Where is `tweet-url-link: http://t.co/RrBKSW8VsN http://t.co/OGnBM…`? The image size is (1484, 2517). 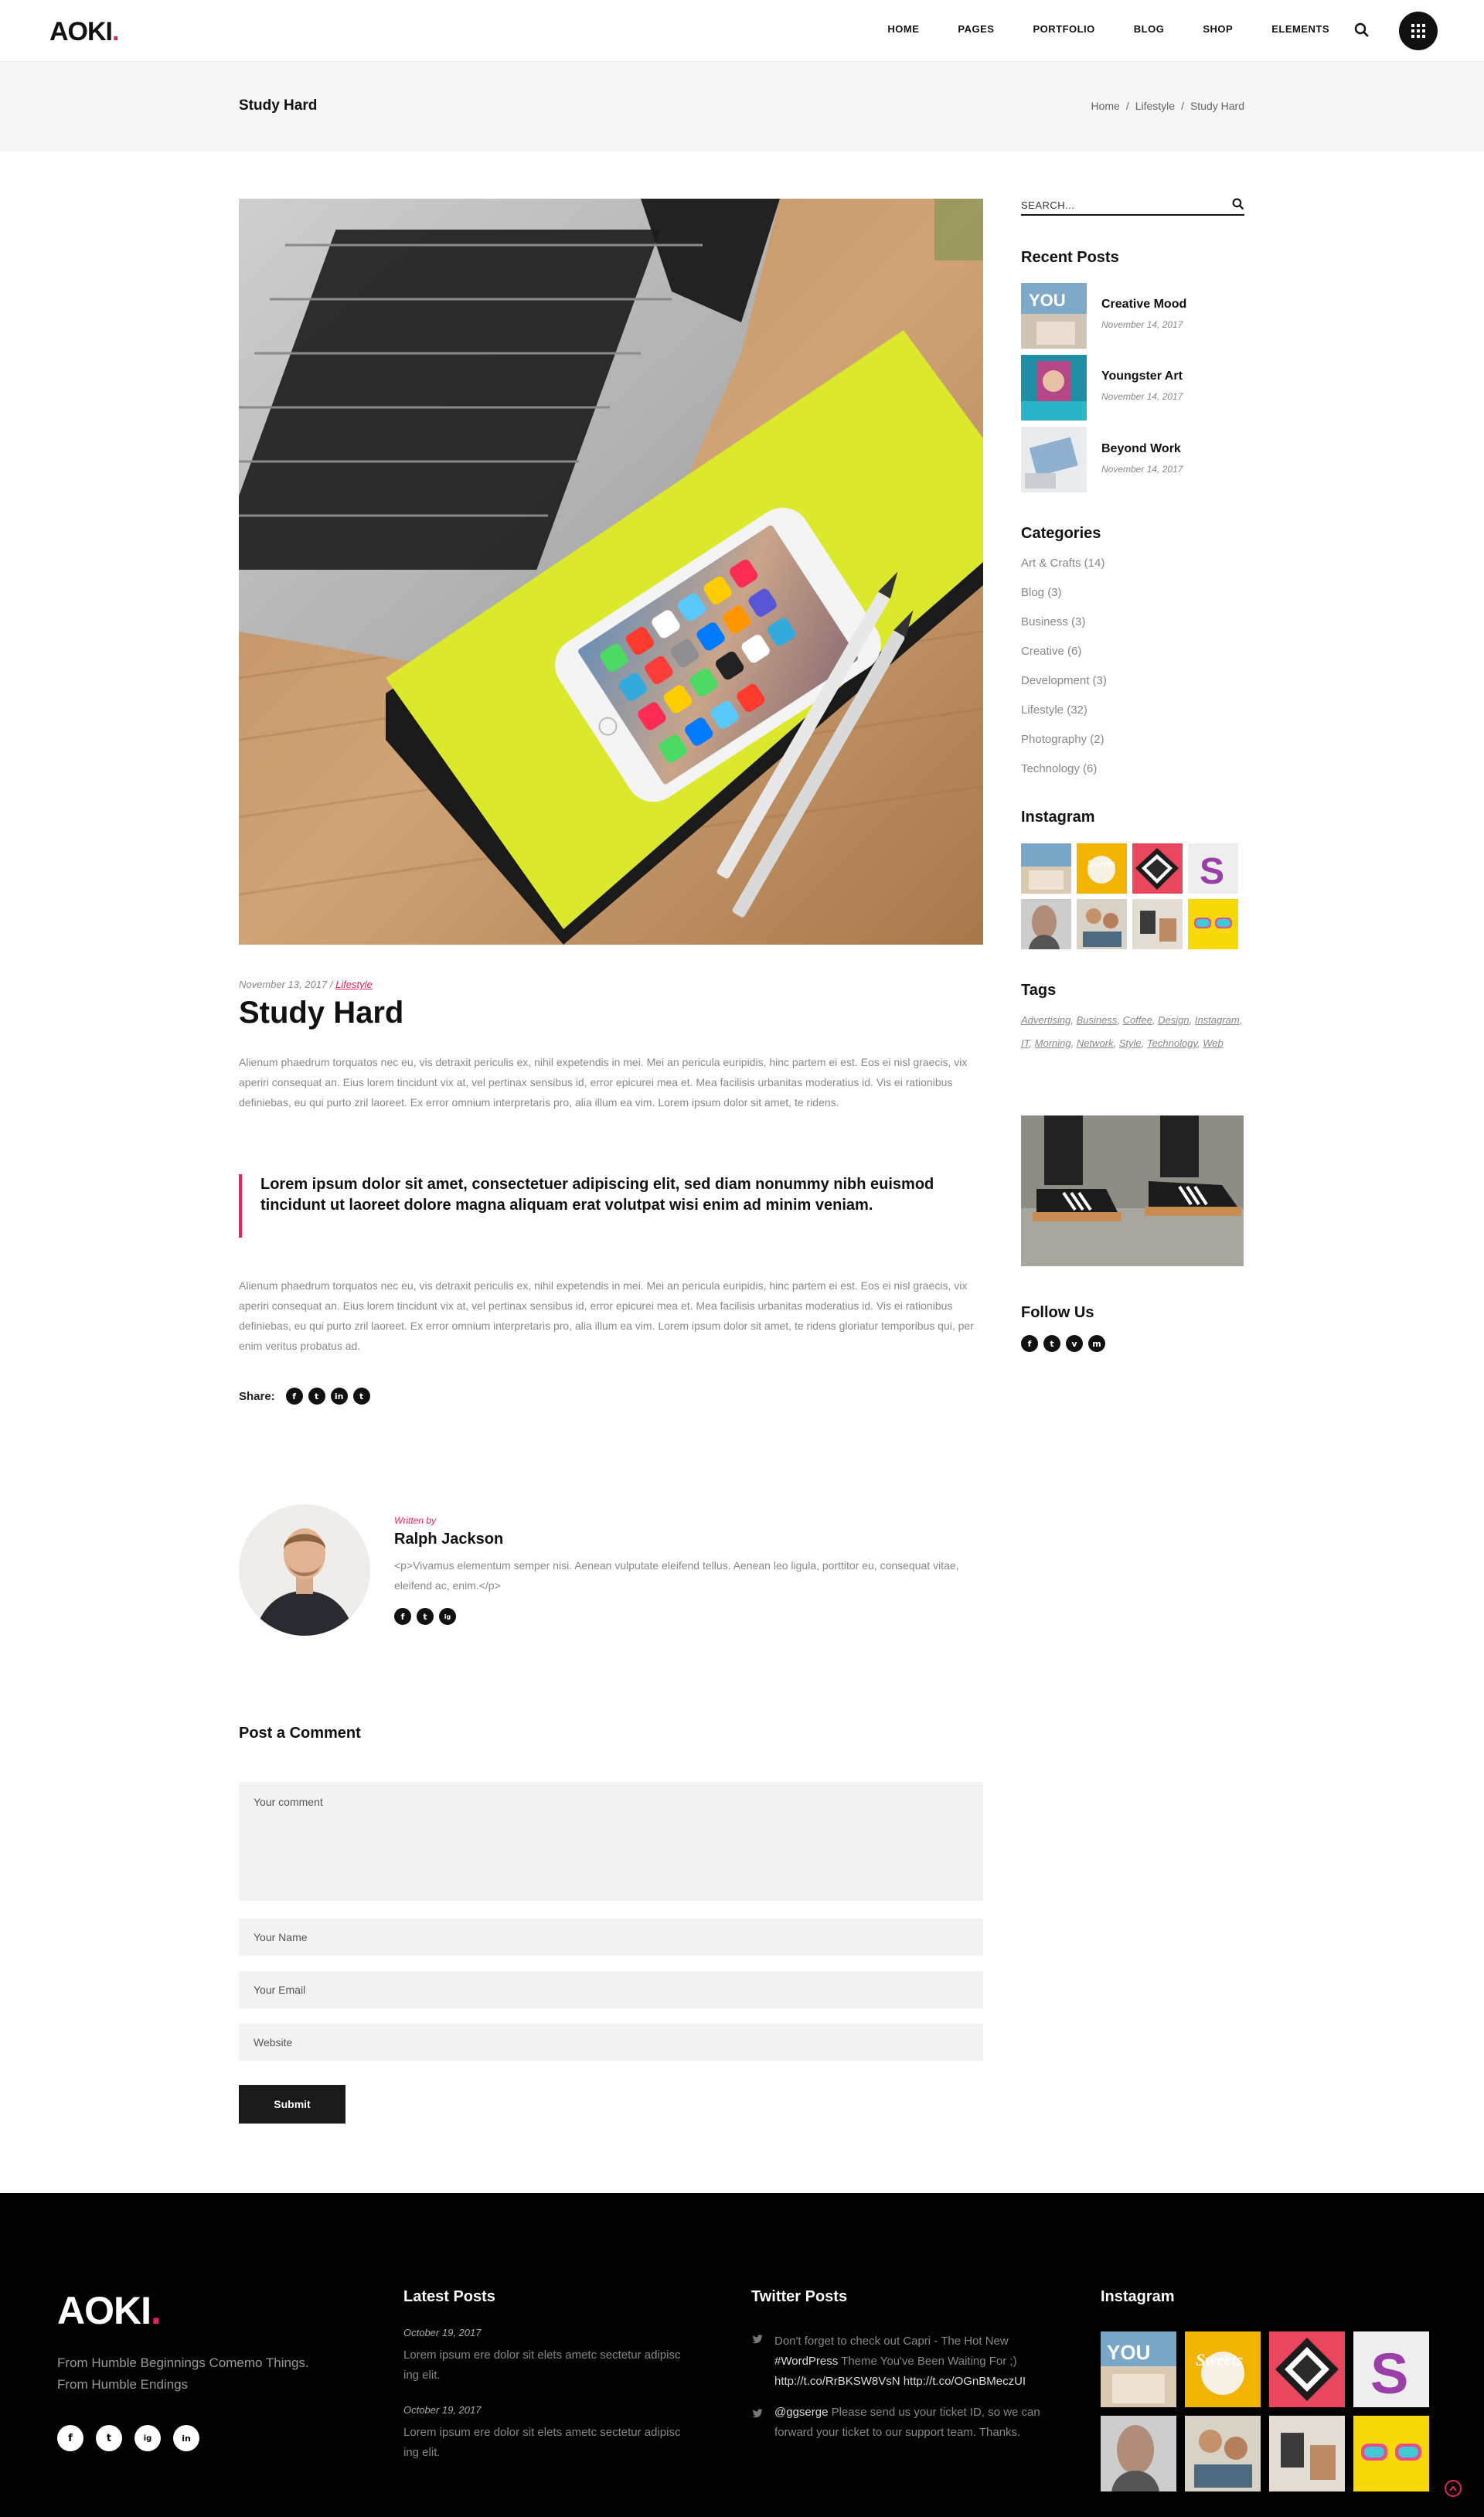 tweet-url-link: http://t.co/RrBKSW8VsN http://t.co/OGnBM… is located at coordinates (900, 2381).